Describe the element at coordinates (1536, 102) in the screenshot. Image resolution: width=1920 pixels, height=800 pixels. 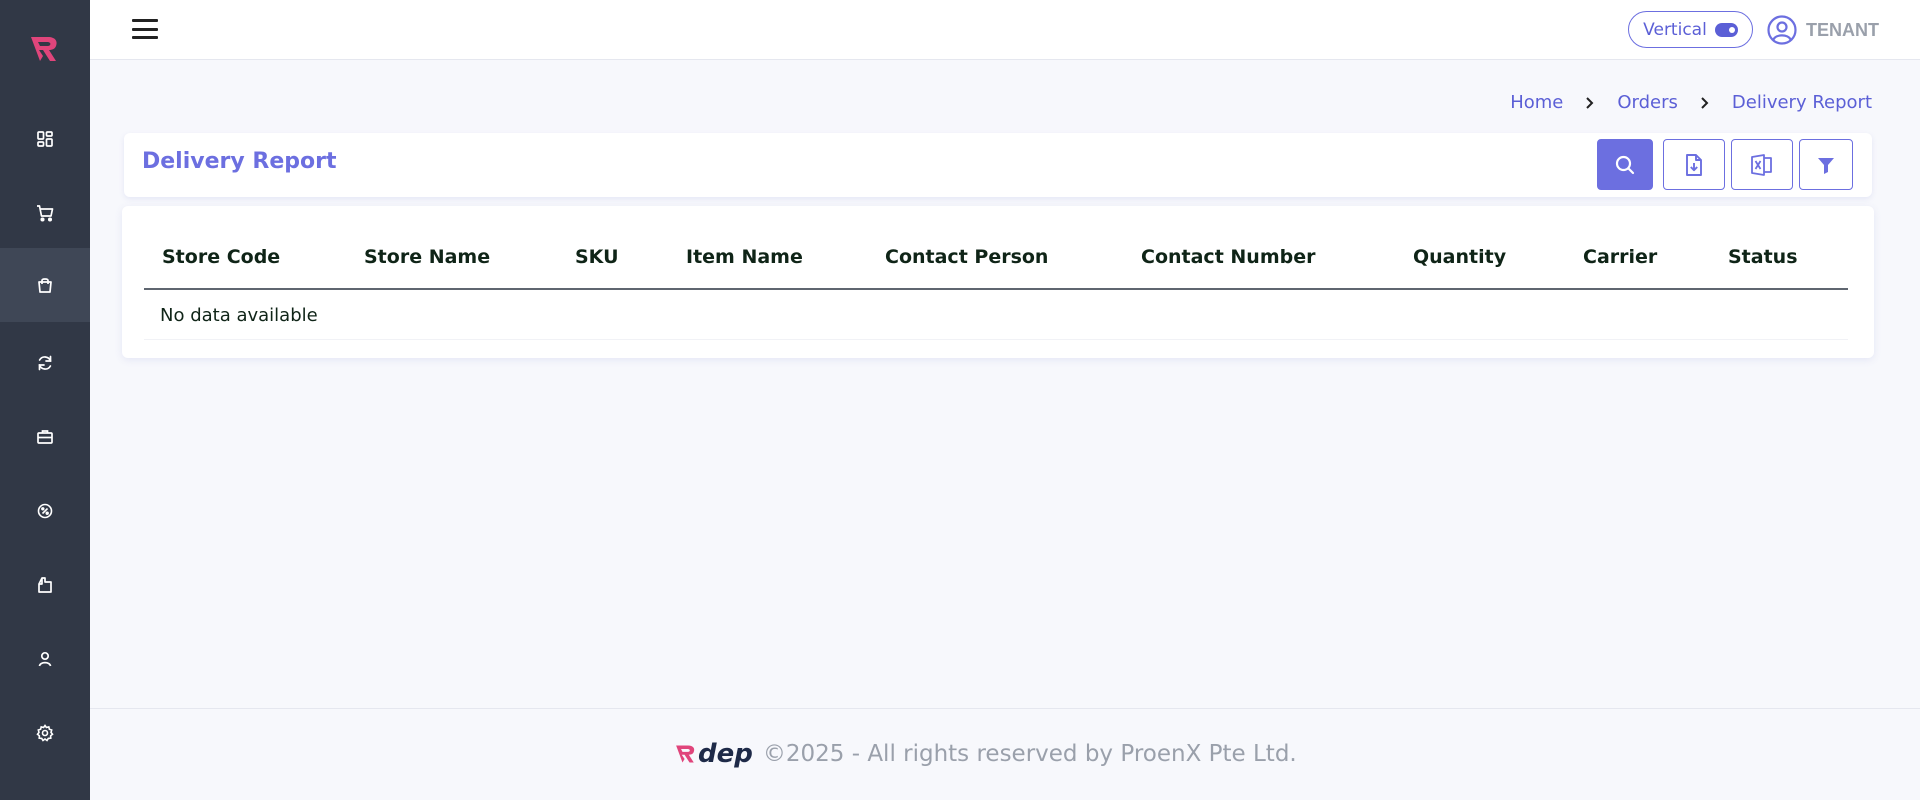
I see `breadcrumb-home: Home` at that location.